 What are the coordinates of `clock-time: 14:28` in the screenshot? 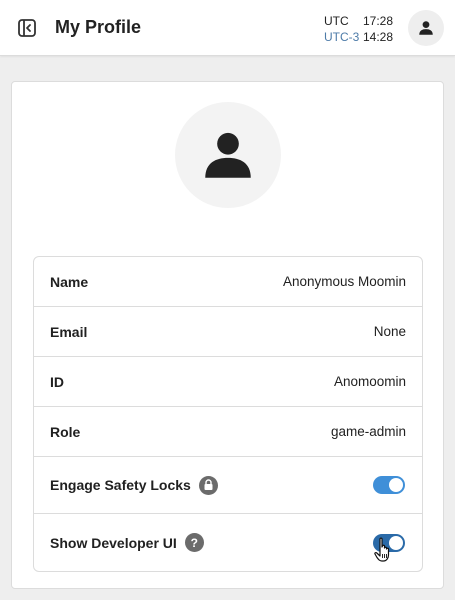 It's located at (378, 37).